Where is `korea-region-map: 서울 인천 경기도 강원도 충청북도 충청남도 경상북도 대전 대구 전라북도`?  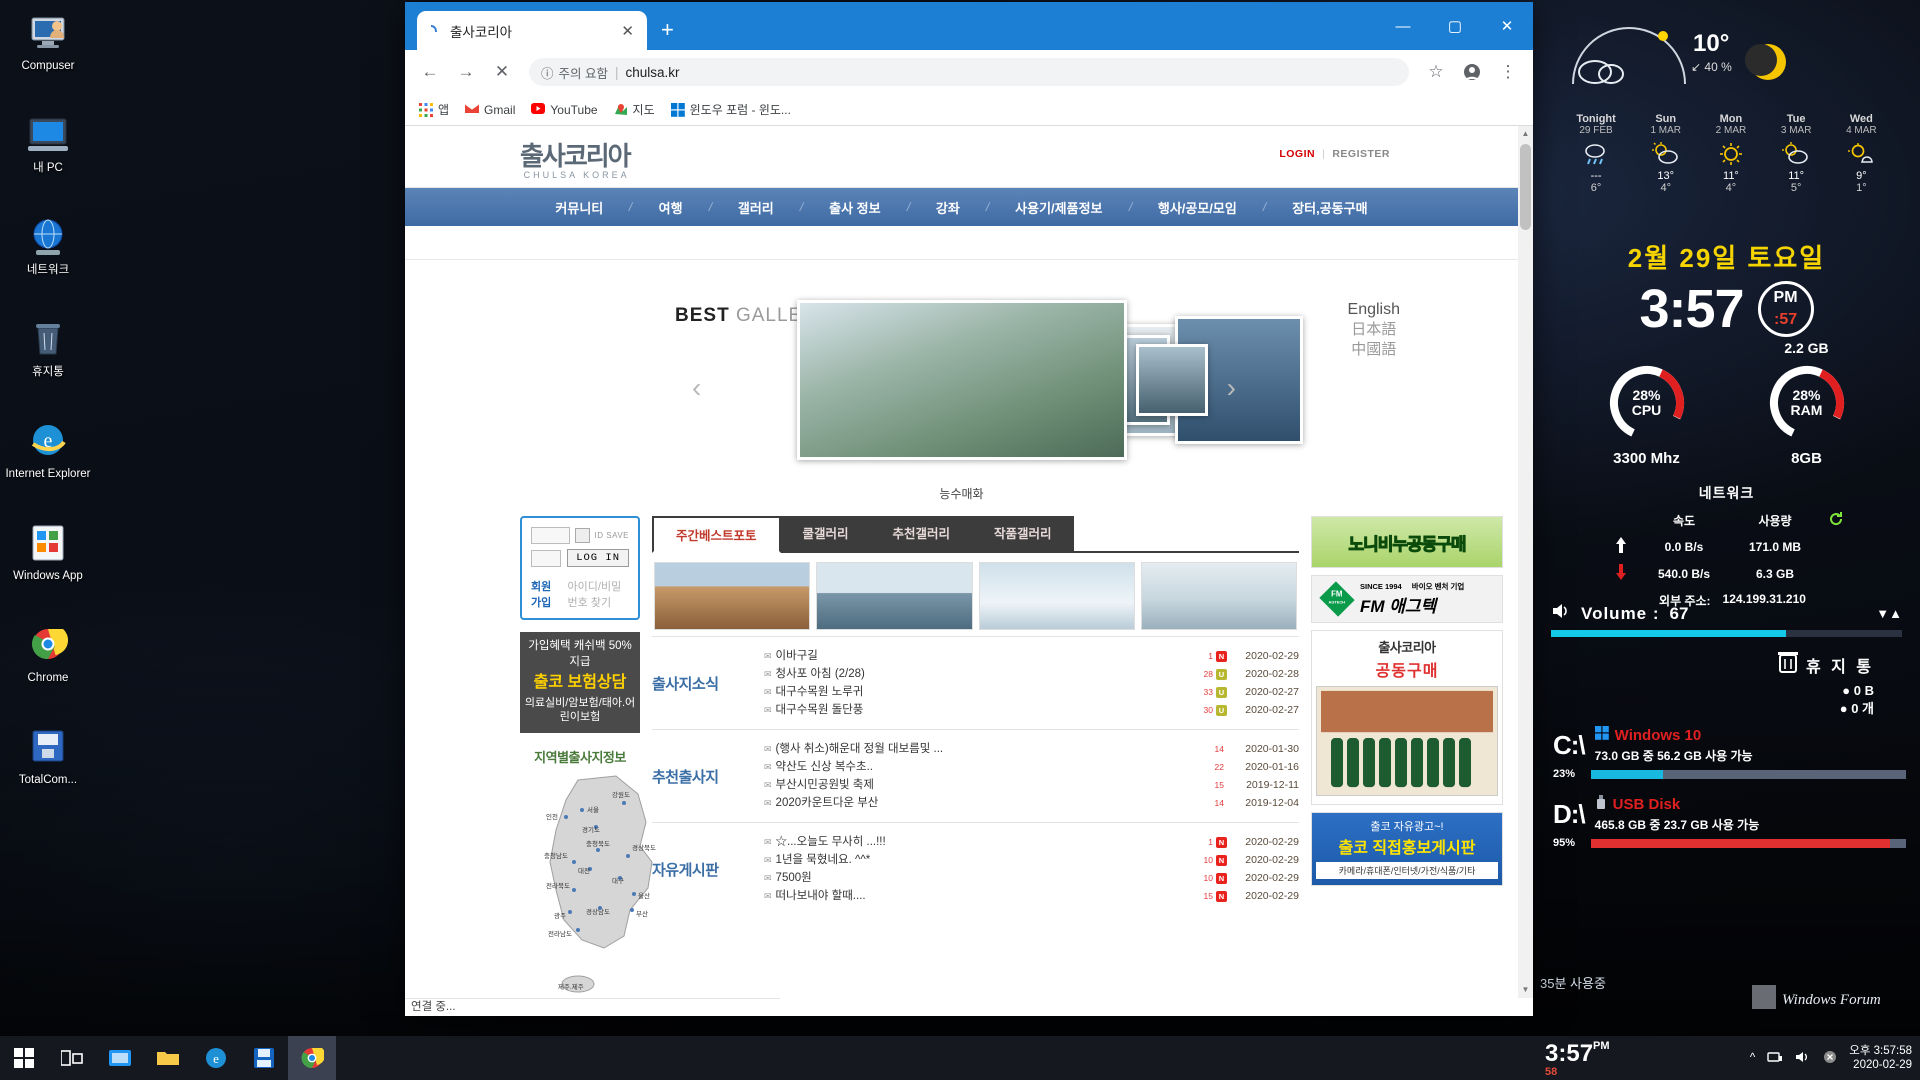
korea-region-map: 서울 인천 경기도 강원도 충청북도 충청남도 경상북도 대전 대구 전라북도 is located at coordinates (588, 885).